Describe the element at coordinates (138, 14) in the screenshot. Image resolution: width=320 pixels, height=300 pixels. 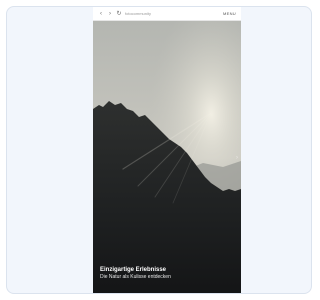
I see `address-bar: fotocommunity` at that location.